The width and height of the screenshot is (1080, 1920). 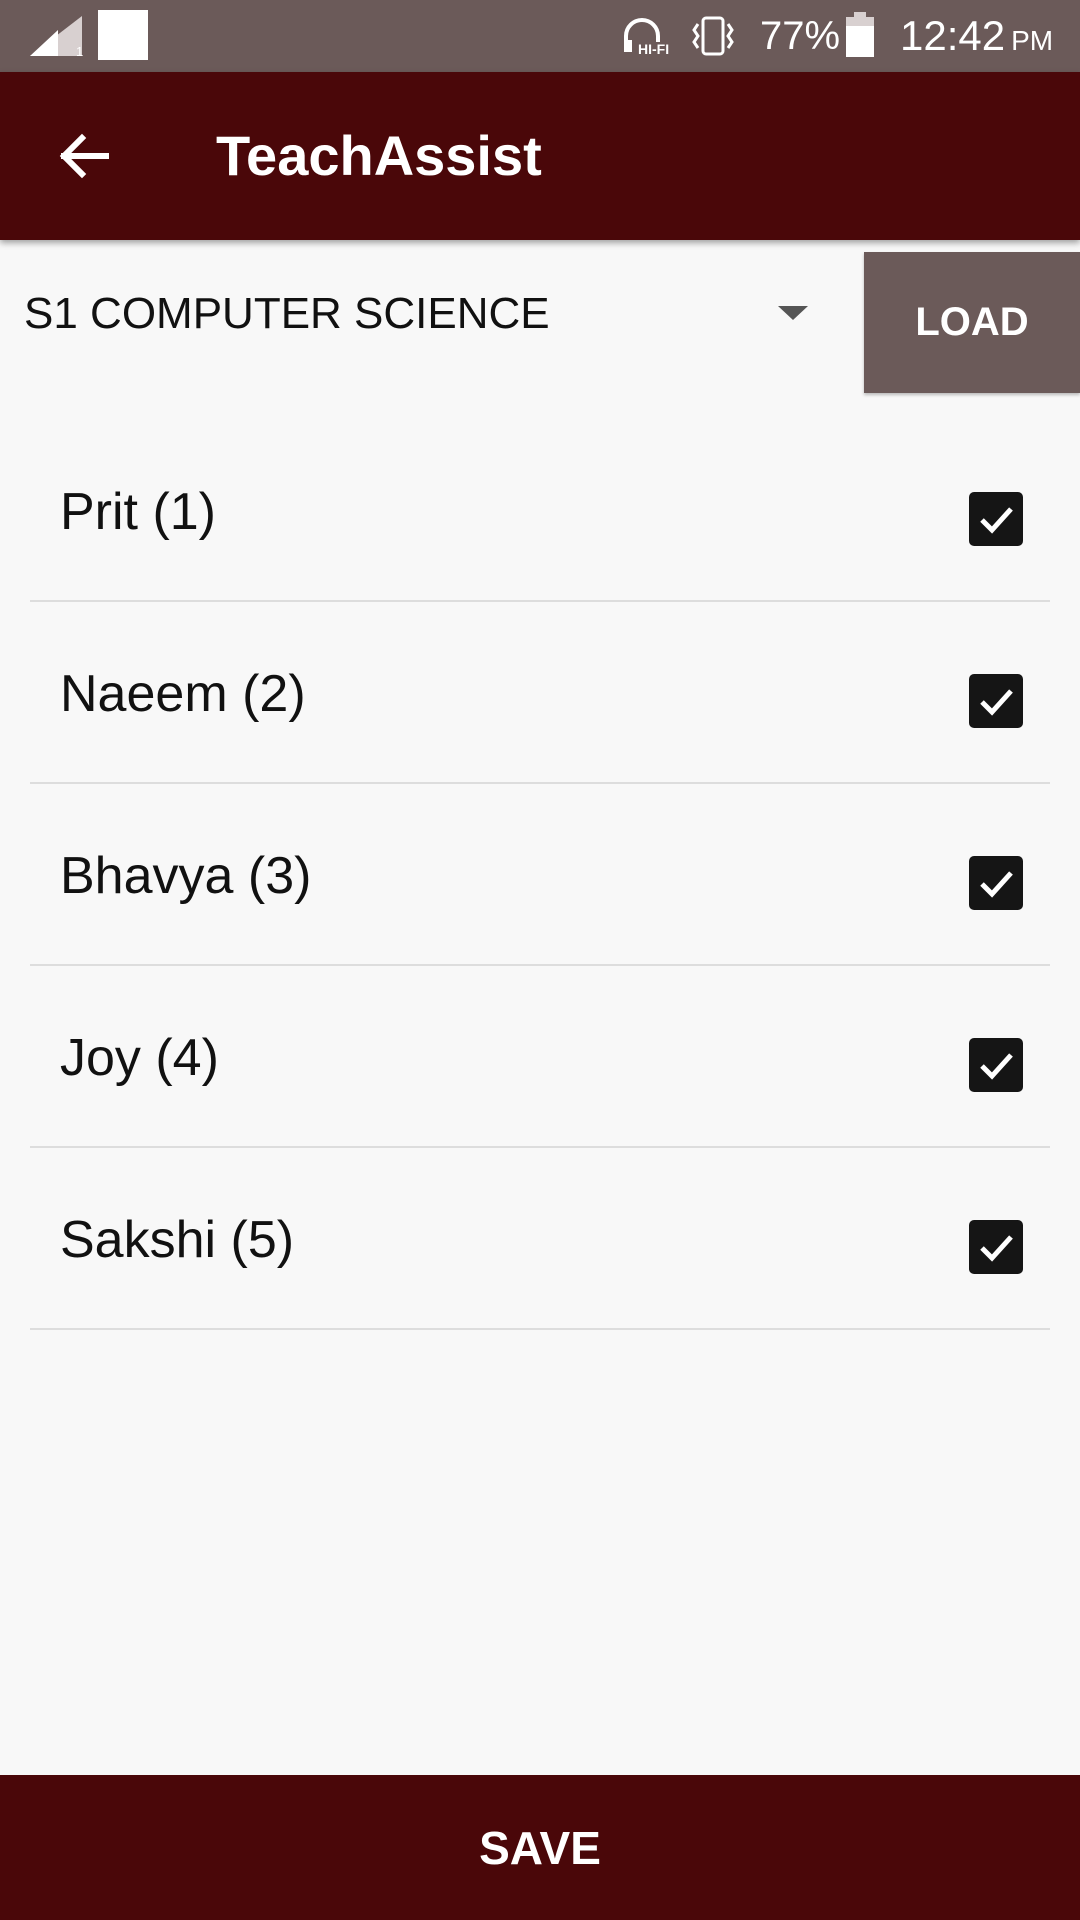 I want to click on hifi-headphones-icon: HI-FI, so click(x=646, y=37).